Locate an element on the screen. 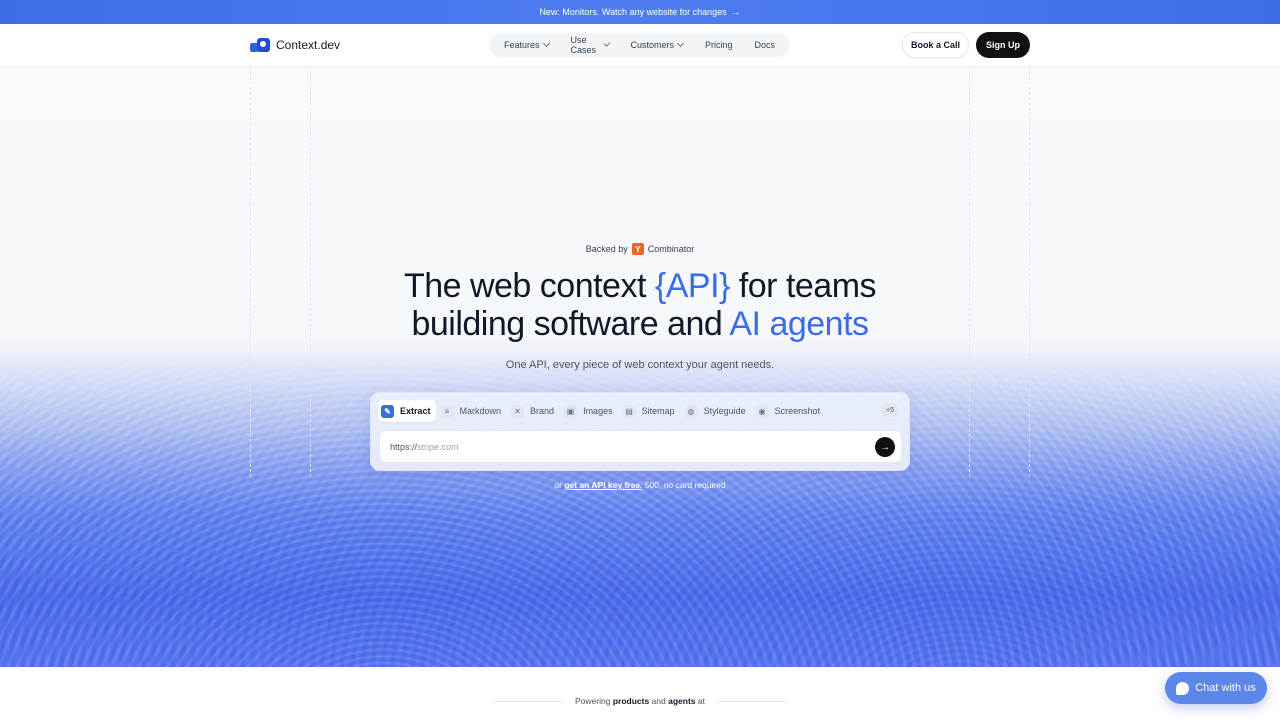 This screenshot has height=720, width=1280. nav-label: Use Cases is located at coordinates (583, 45).